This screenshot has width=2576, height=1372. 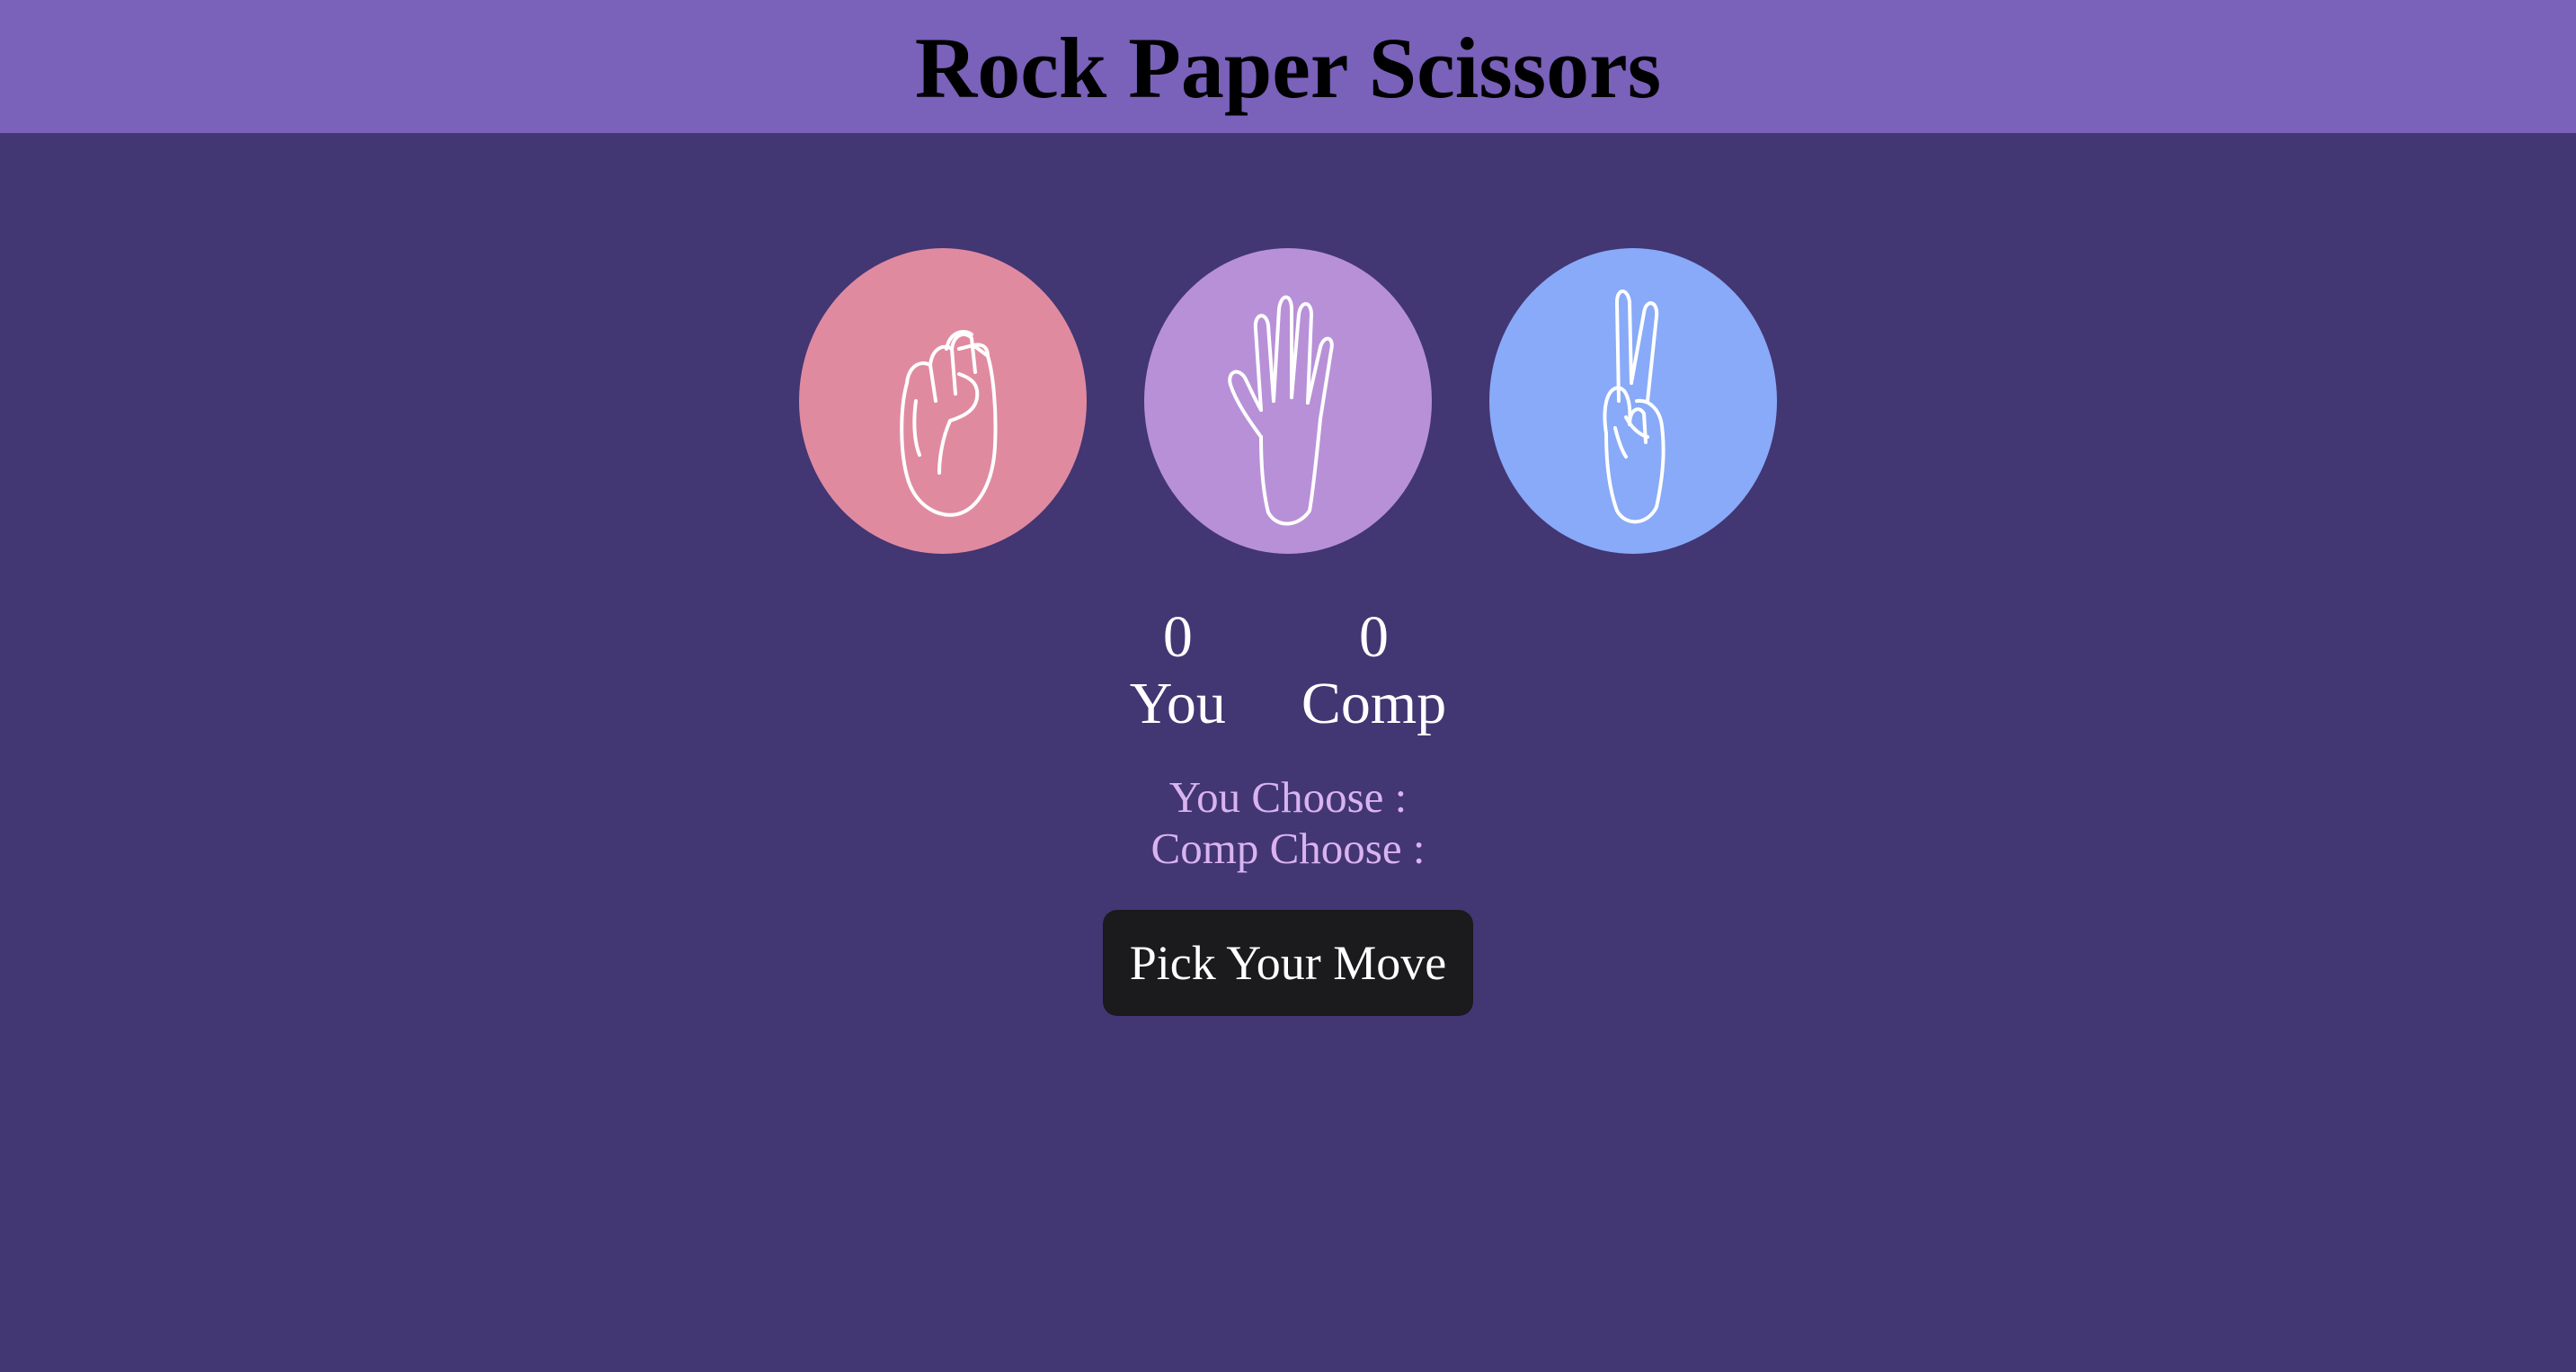 What do you see at coordinates (1374, 704) in the screenshot?
I see `comp-score-label: Comp` at bounding box center [1374, 704].